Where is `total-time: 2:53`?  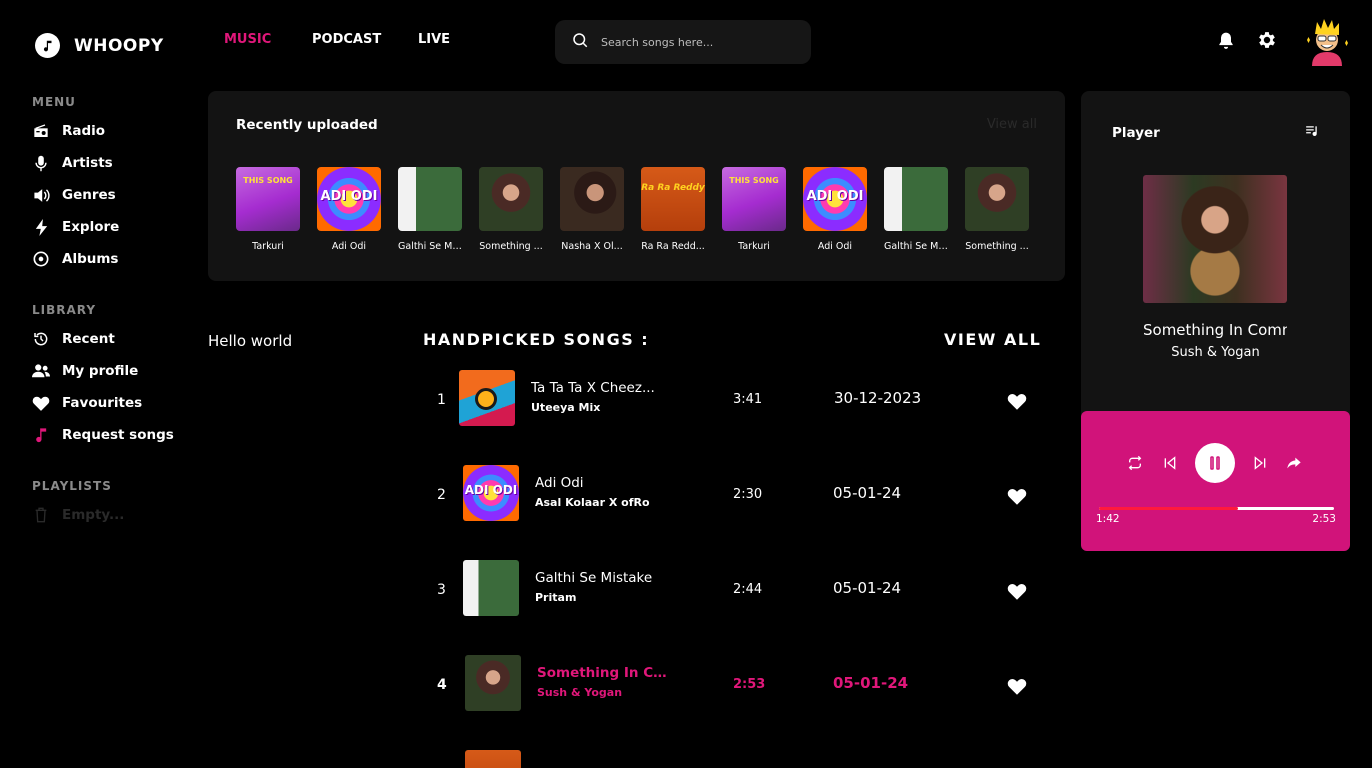 total-time: 2:53 is located at coordinates (1324, 519).